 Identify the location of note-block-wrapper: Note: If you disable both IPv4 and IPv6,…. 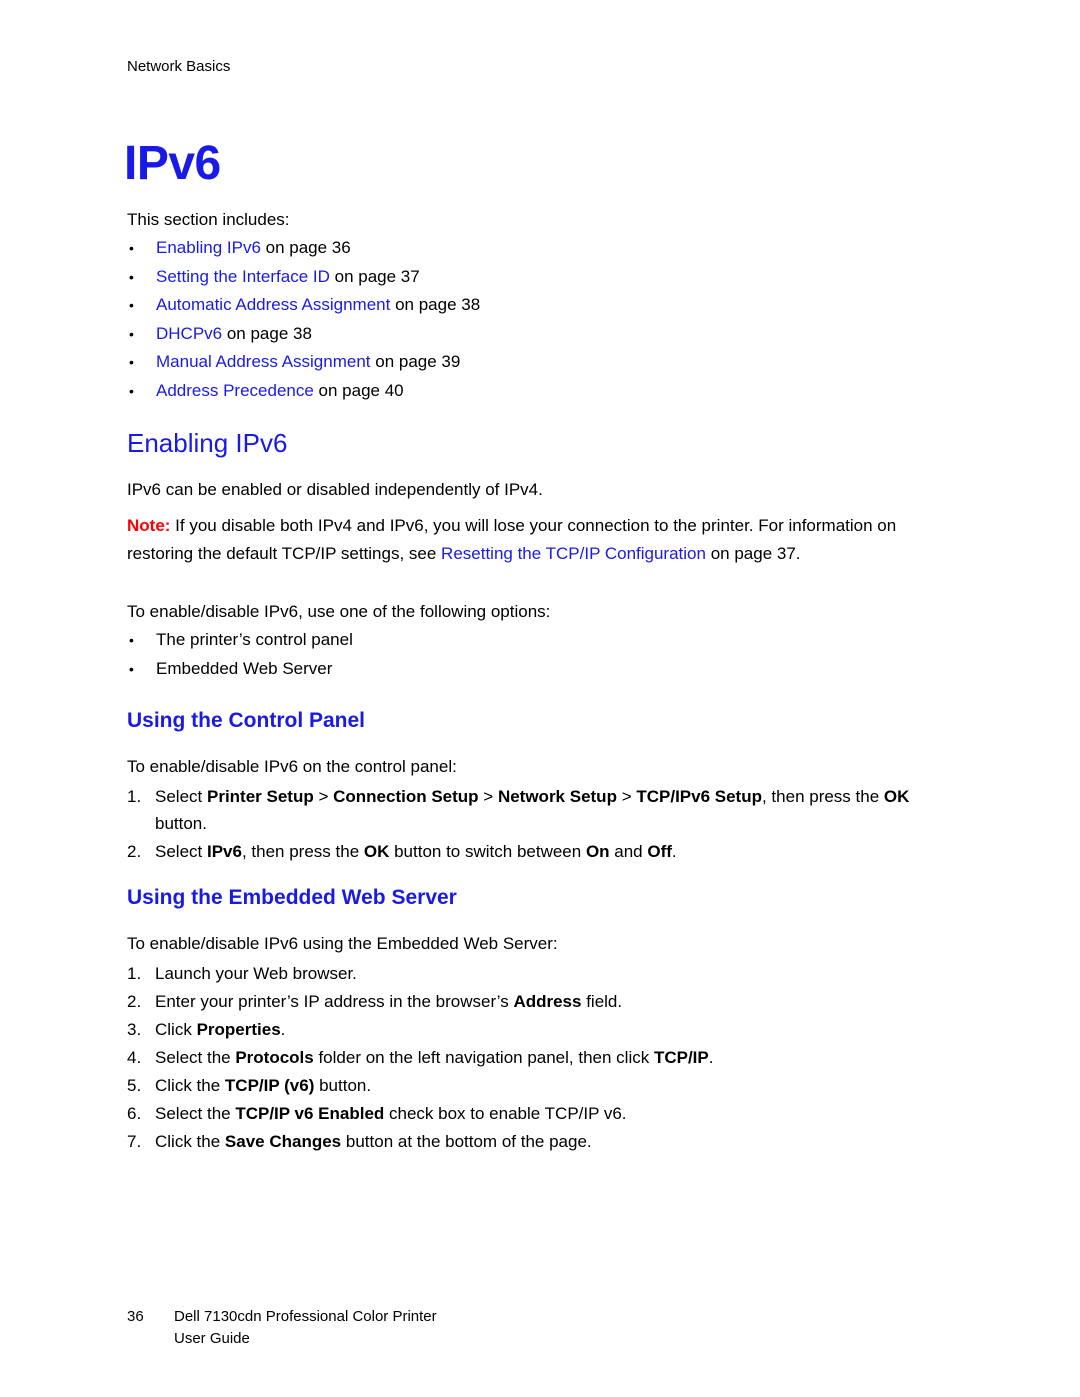
(540, 540).